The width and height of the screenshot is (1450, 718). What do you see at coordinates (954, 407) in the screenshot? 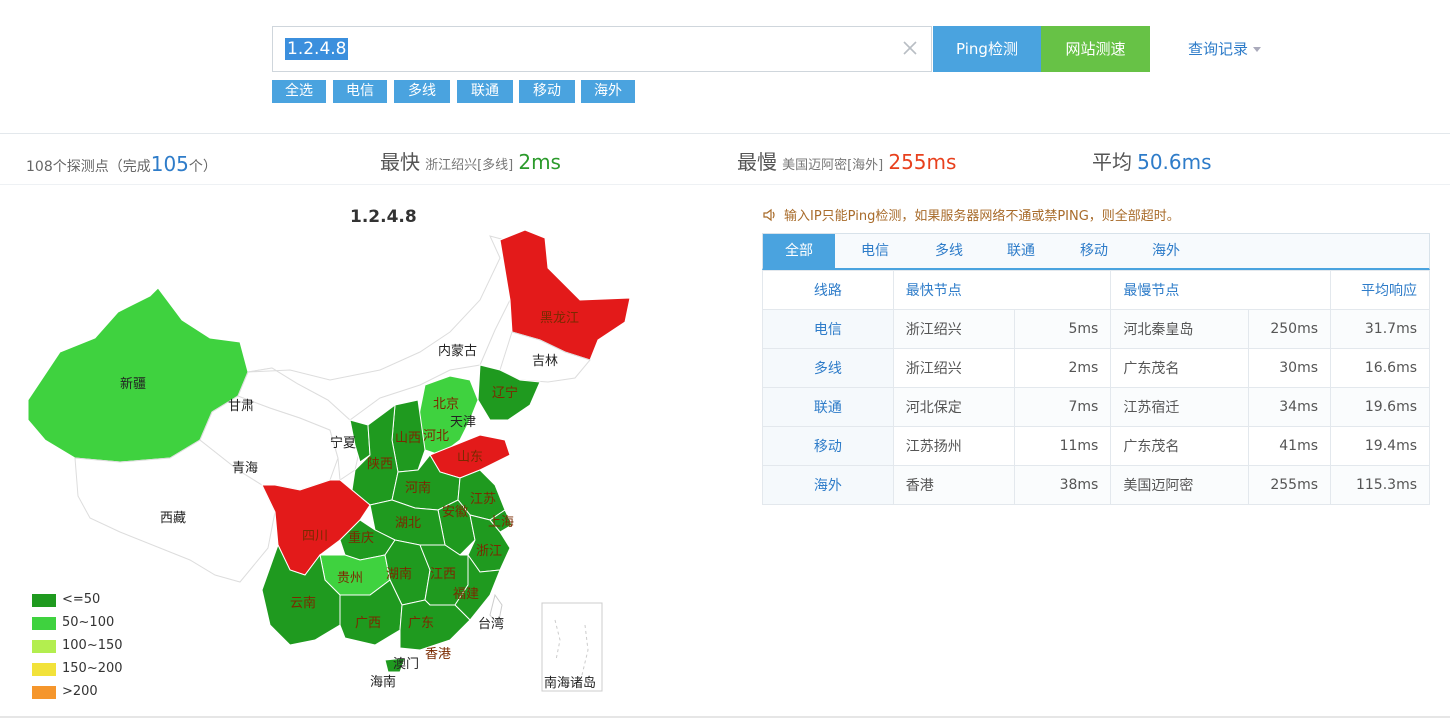
I see `fast-node: 河北保定` at bounding box center [954, 407].